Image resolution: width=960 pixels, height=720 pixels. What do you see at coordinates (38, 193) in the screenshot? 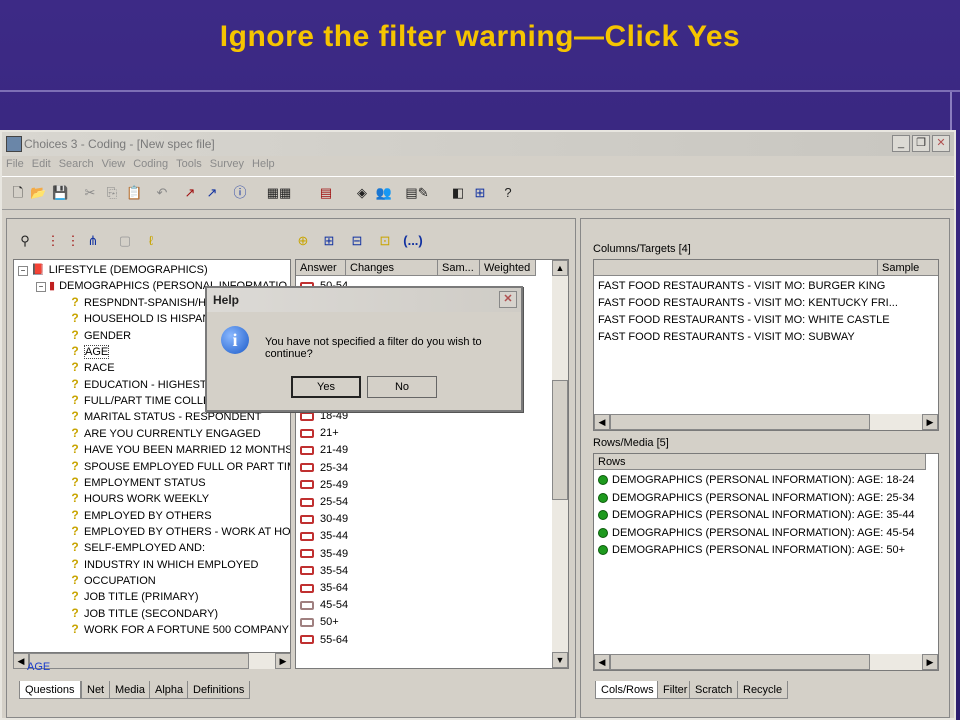
I see `open-folder-icon: 📂` at bounding box center [38, 193].